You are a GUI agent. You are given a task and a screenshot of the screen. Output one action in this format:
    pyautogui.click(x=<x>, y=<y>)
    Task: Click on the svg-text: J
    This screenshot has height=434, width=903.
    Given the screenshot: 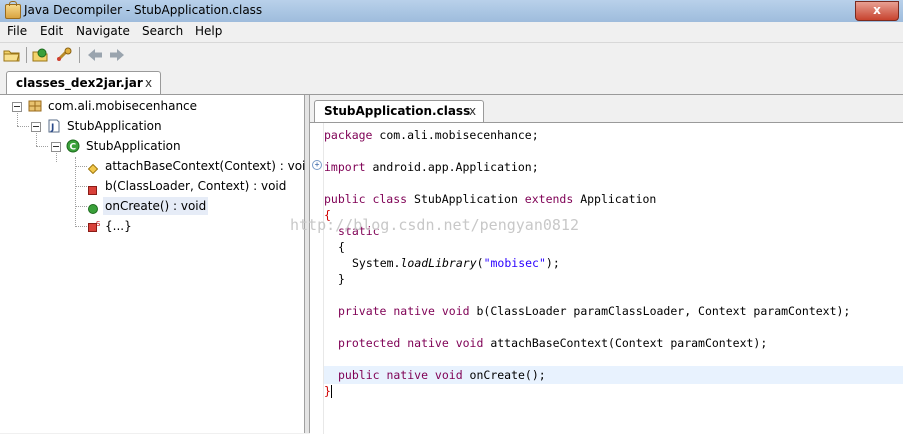 What is the action you would take?
    pyautogui.click(x=52, y=128)
    